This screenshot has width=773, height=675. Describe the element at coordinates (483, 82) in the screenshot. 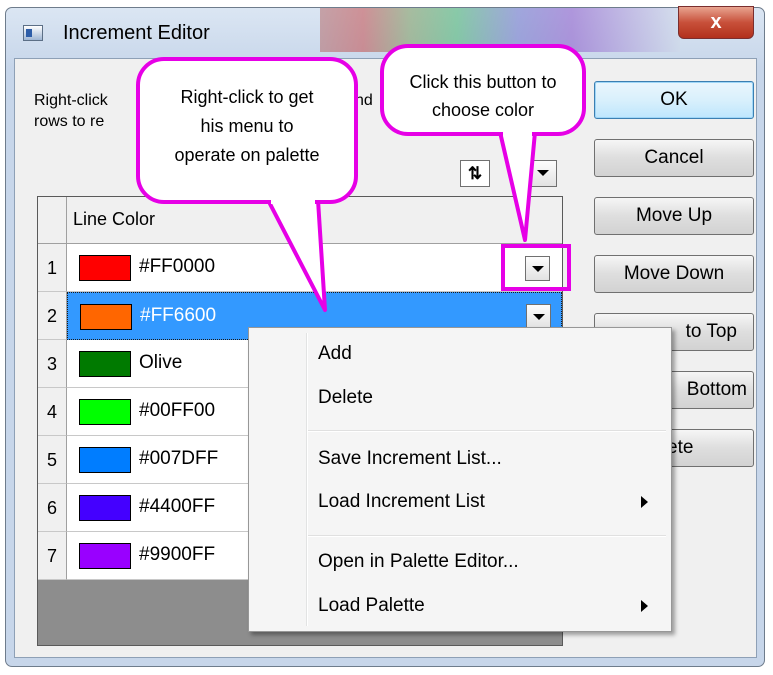

I see `callout-line: Click this button to` at that location.